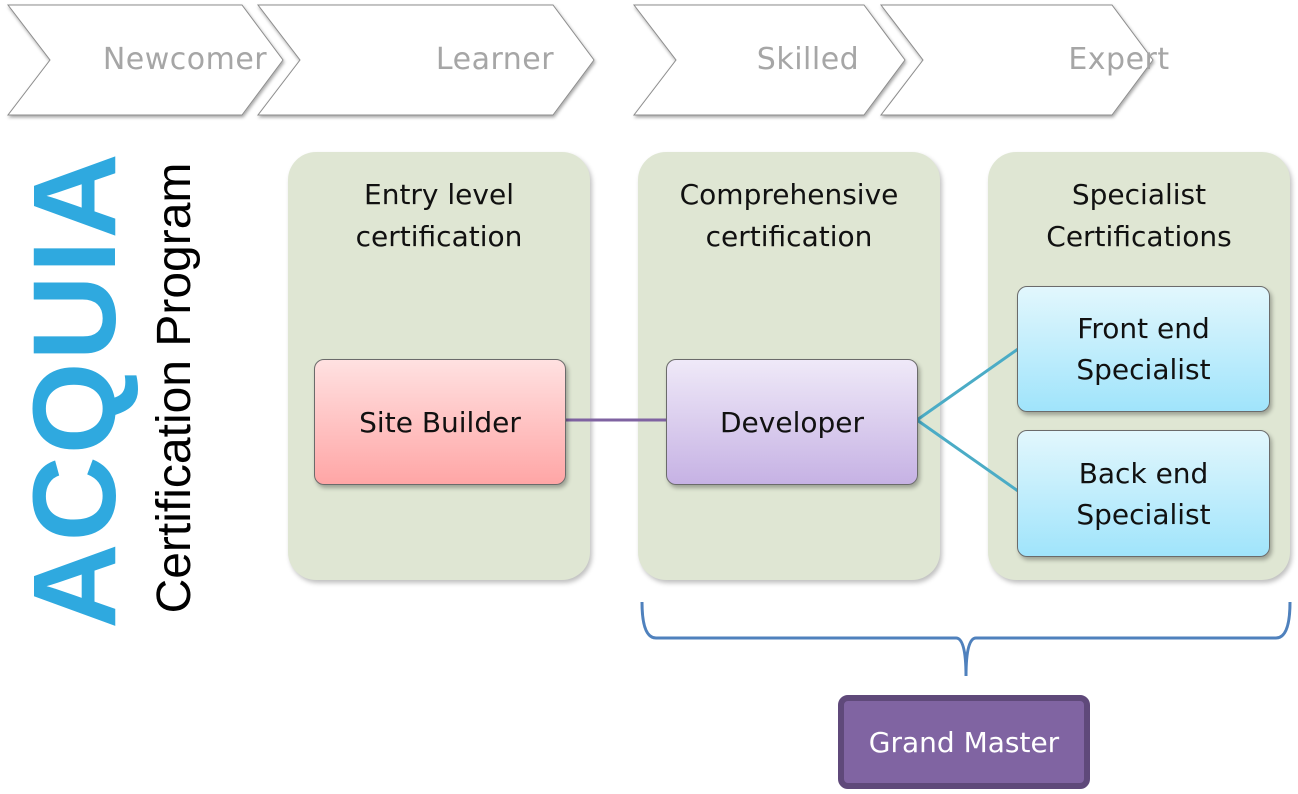 This screenshot has width=1298, height=794. I want to click on node-front-end-specialist: Front end Specialist, so click(1143, 349).